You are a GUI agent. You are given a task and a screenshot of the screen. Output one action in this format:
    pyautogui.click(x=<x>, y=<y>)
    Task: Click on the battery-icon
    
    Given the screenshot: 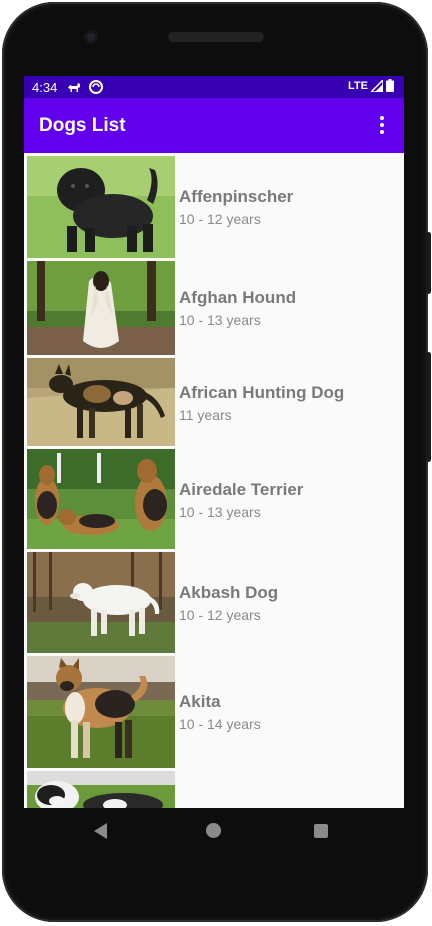 What is the action you would take?
    pyautogui.click(x=390, y=85)
    